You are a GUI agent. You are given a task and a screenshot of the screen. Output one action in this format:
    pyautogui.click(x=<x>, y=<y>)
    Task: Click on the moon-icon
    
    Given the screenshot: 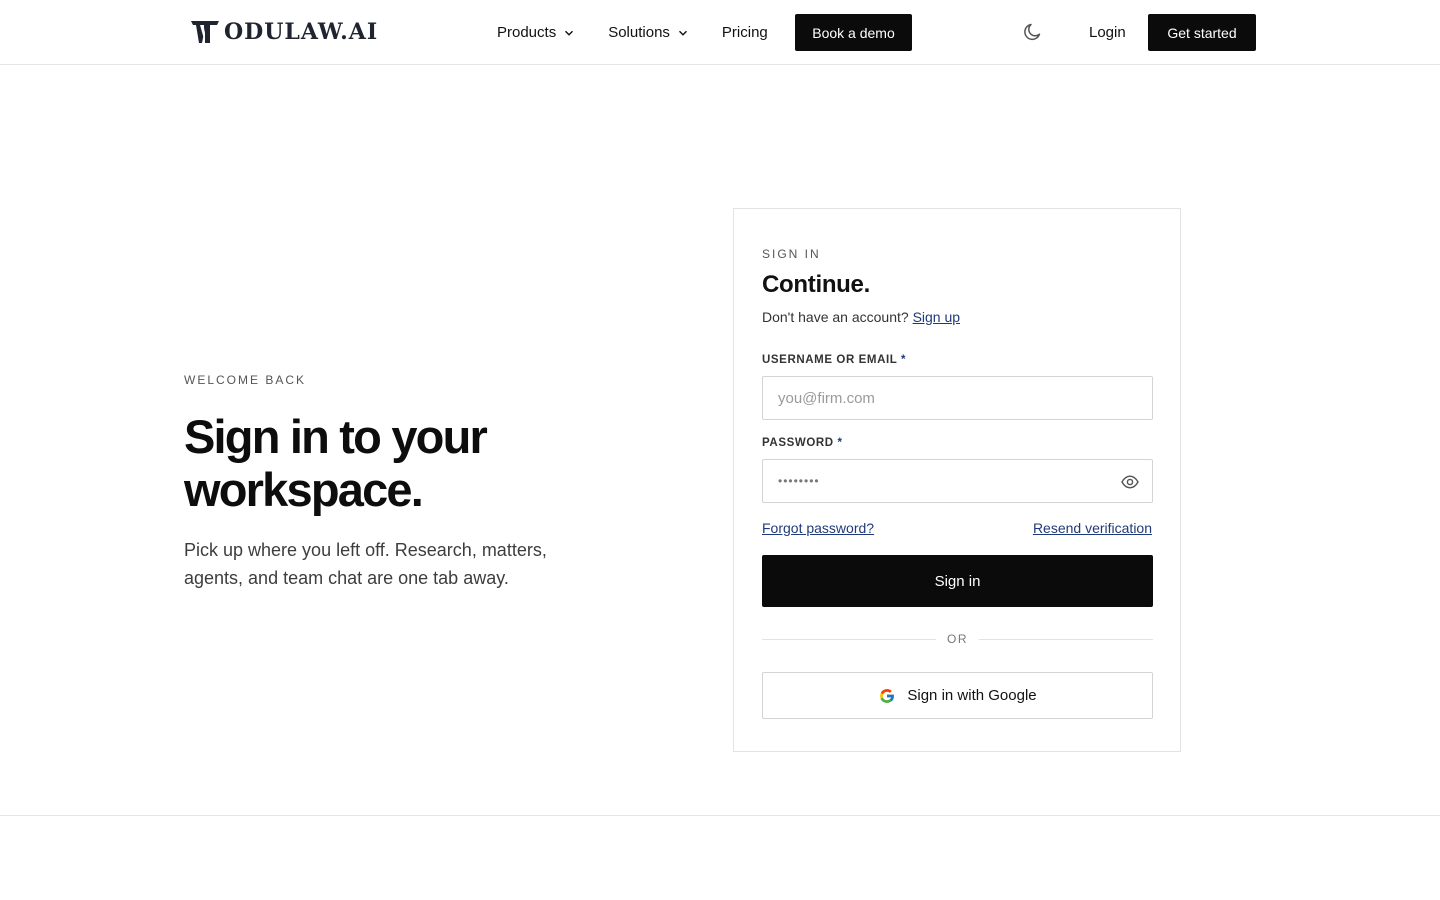 What is the action you would take?
    pyautogui.click(x=1033, y=32)
    